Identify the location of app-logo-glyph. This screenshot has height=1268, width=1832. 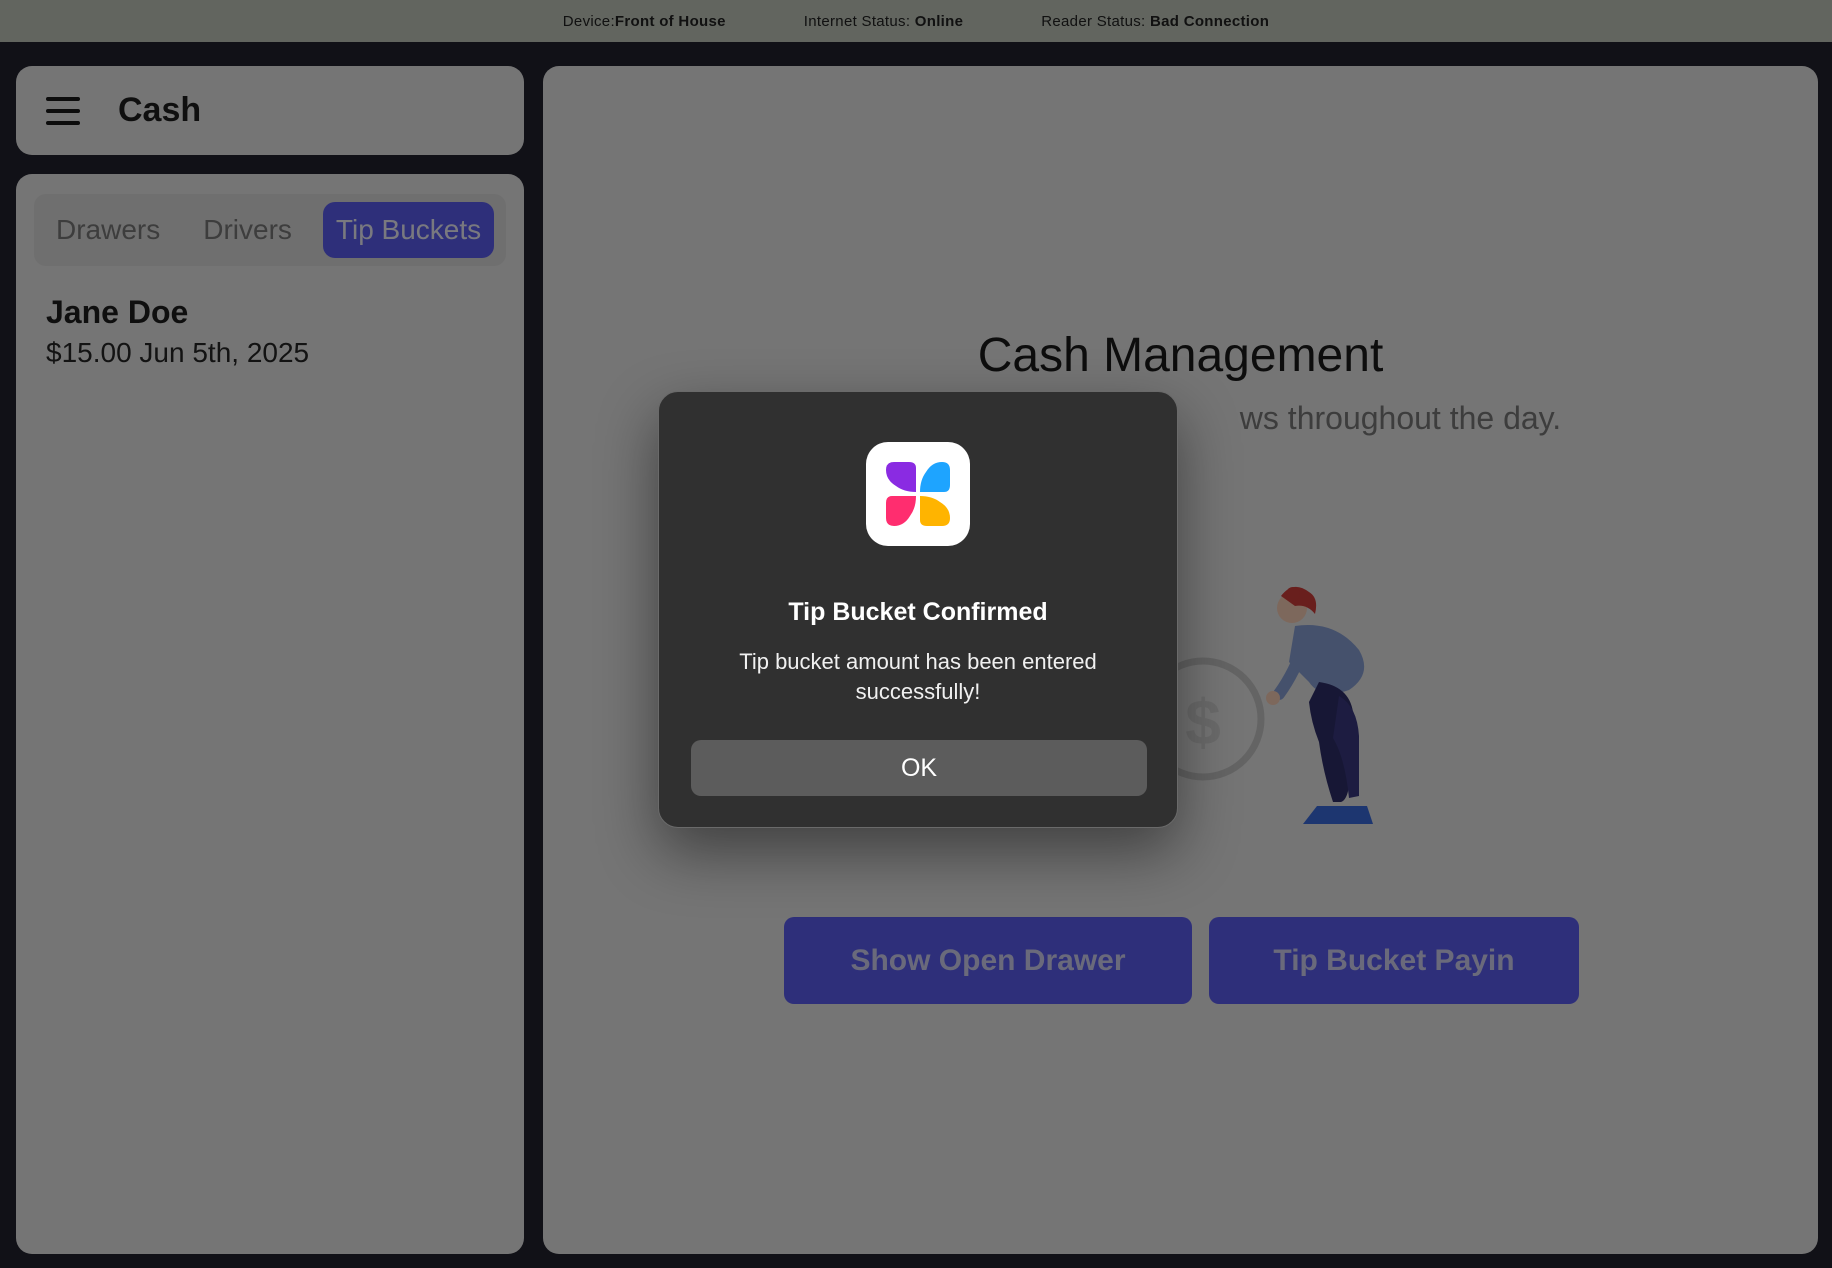
(918, 494).